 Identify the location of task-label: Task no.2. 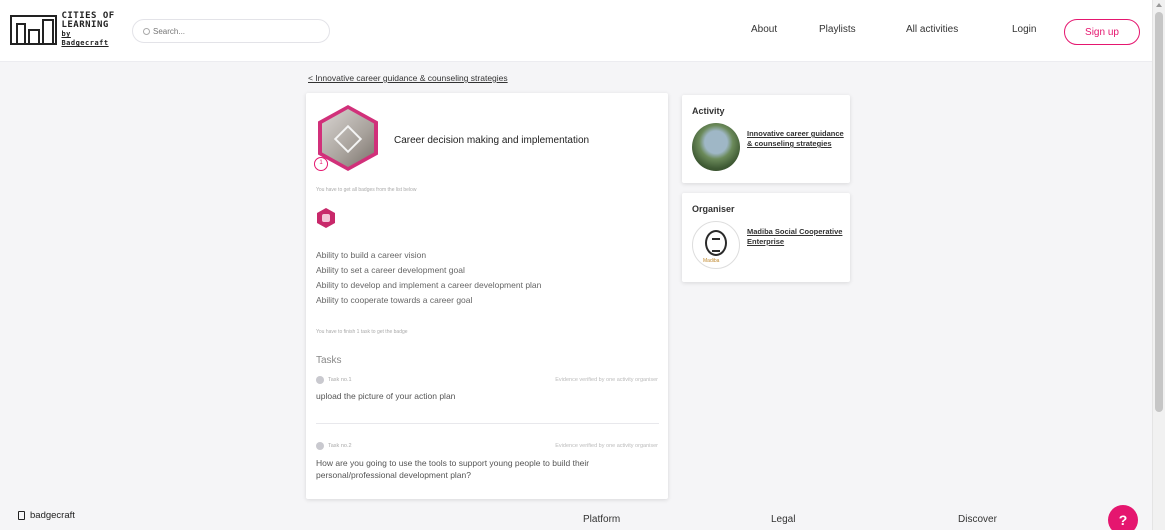
(340, 446).